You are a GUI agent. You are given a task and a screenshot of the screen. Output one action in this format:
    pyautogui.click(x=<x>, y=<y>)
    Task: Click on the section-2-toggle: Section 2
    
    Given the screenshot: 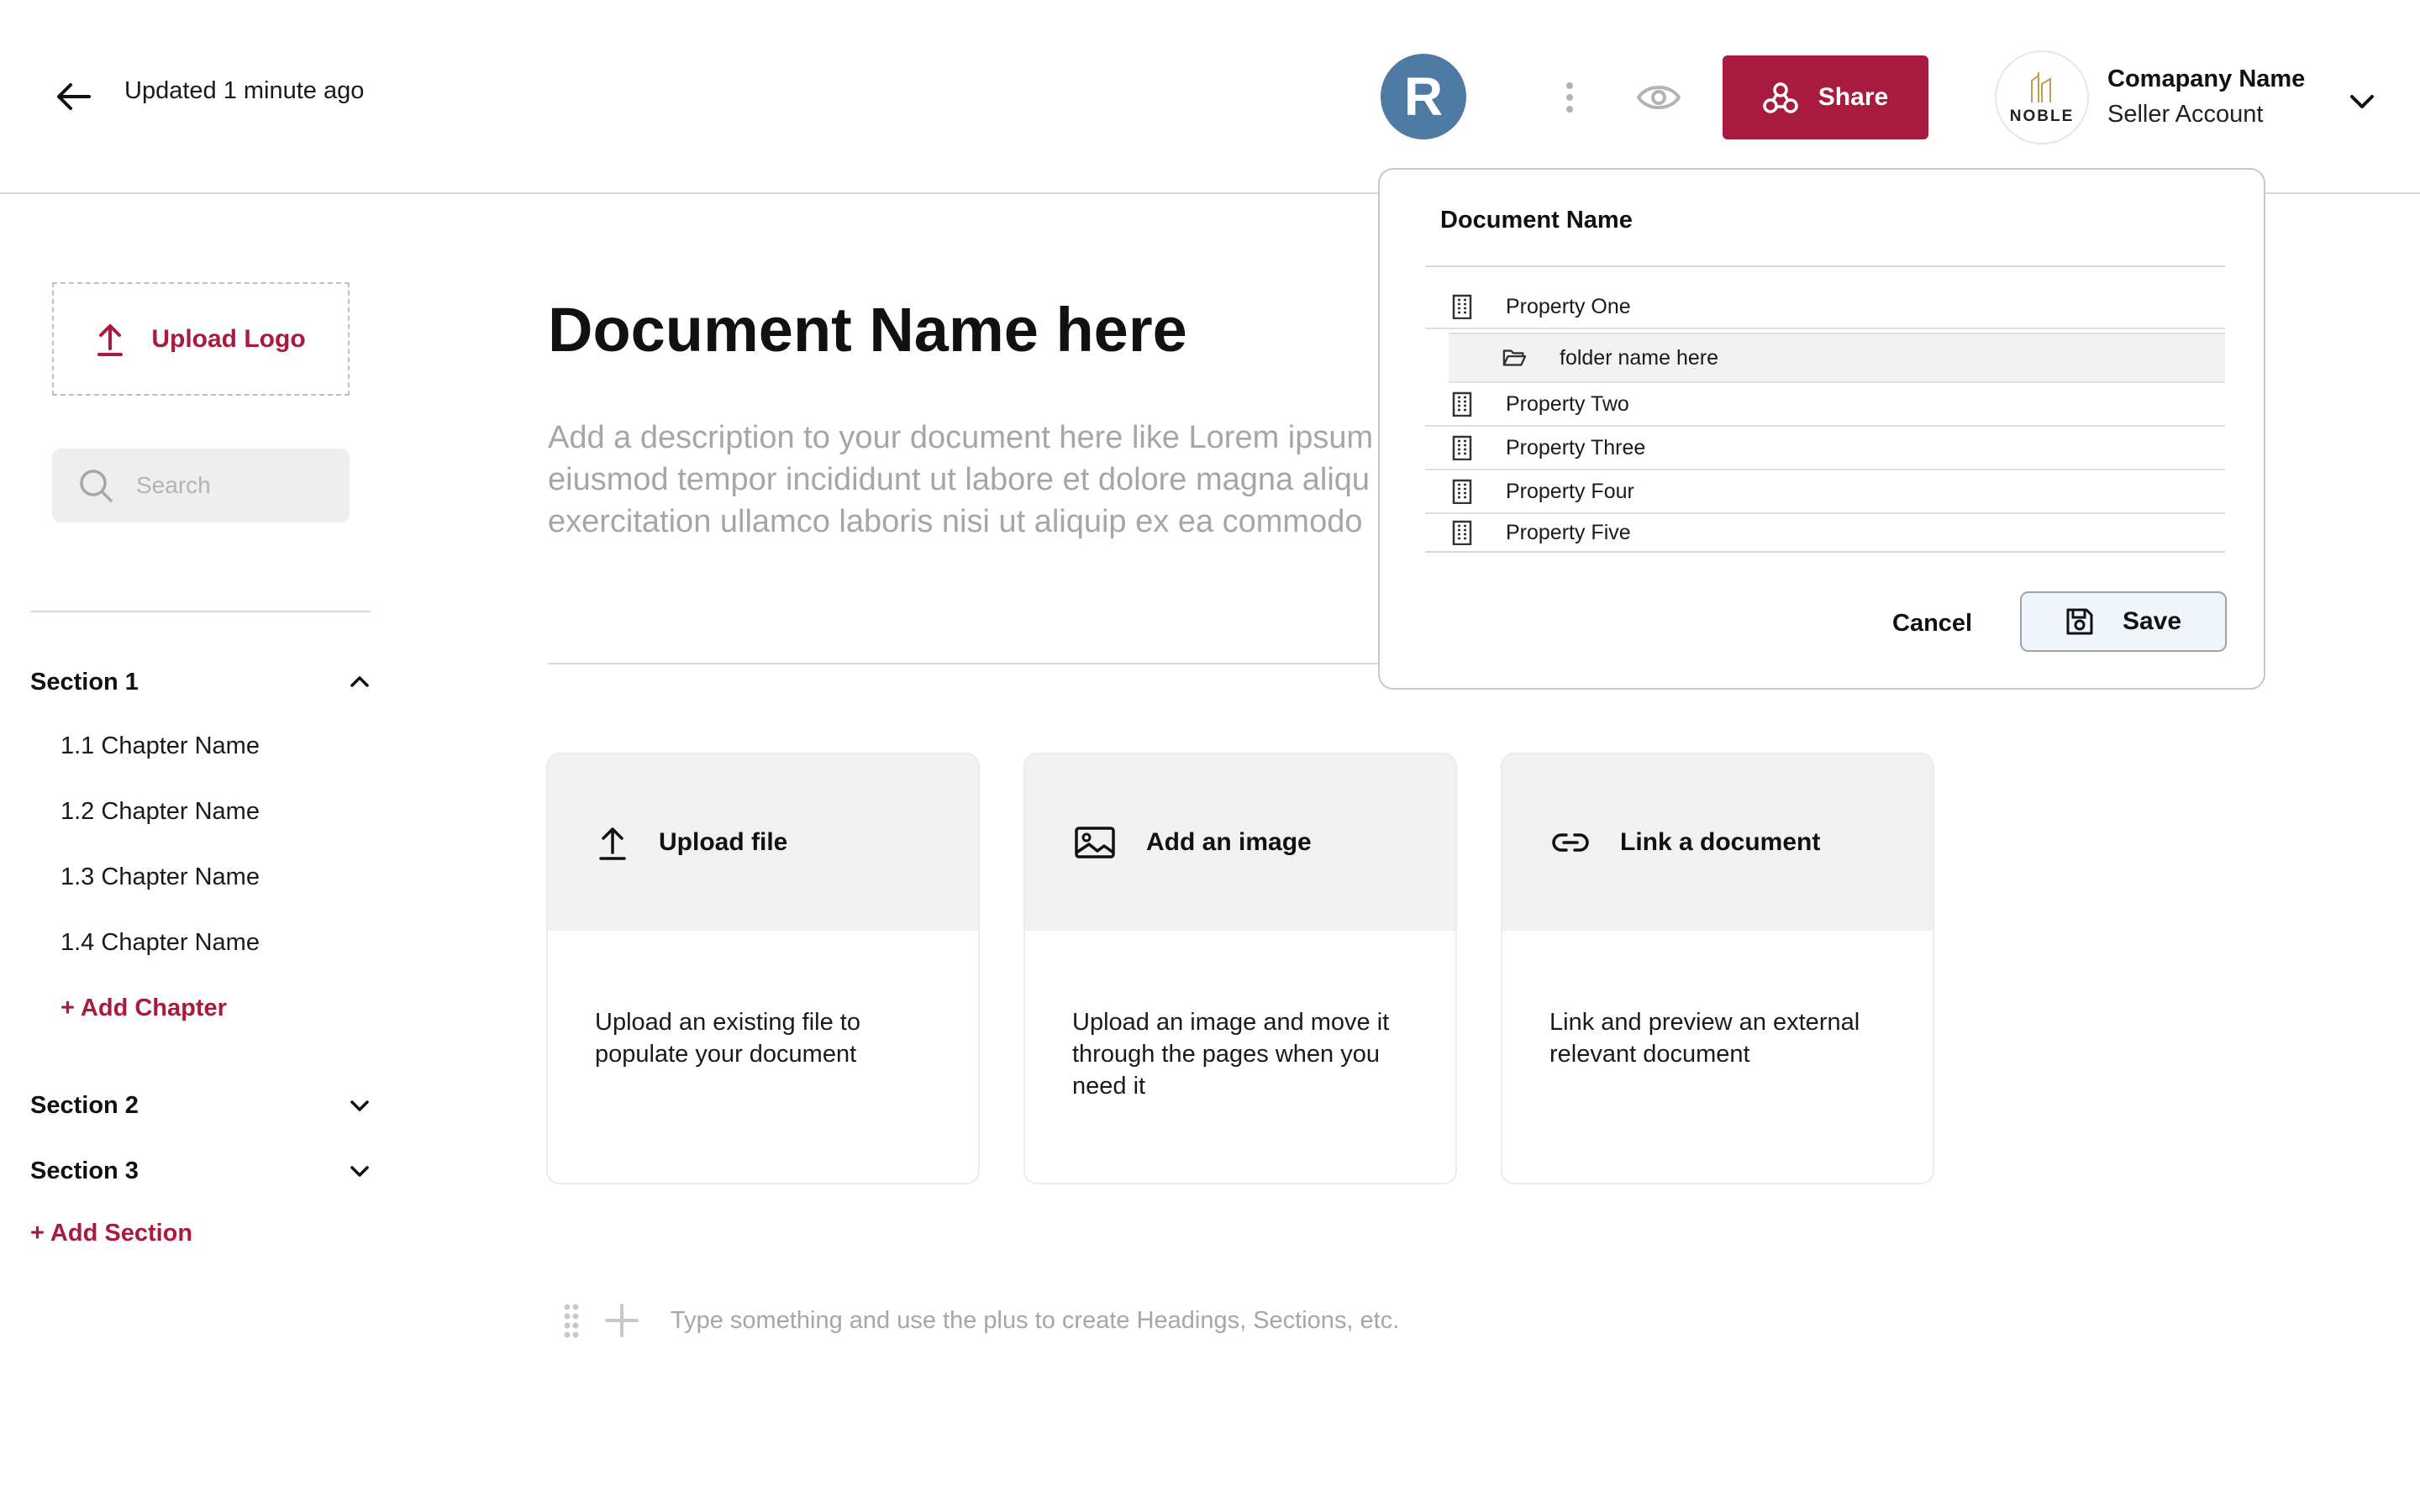 What is the action you would take?
    pyautogui.click(x=200, y=1105)
    